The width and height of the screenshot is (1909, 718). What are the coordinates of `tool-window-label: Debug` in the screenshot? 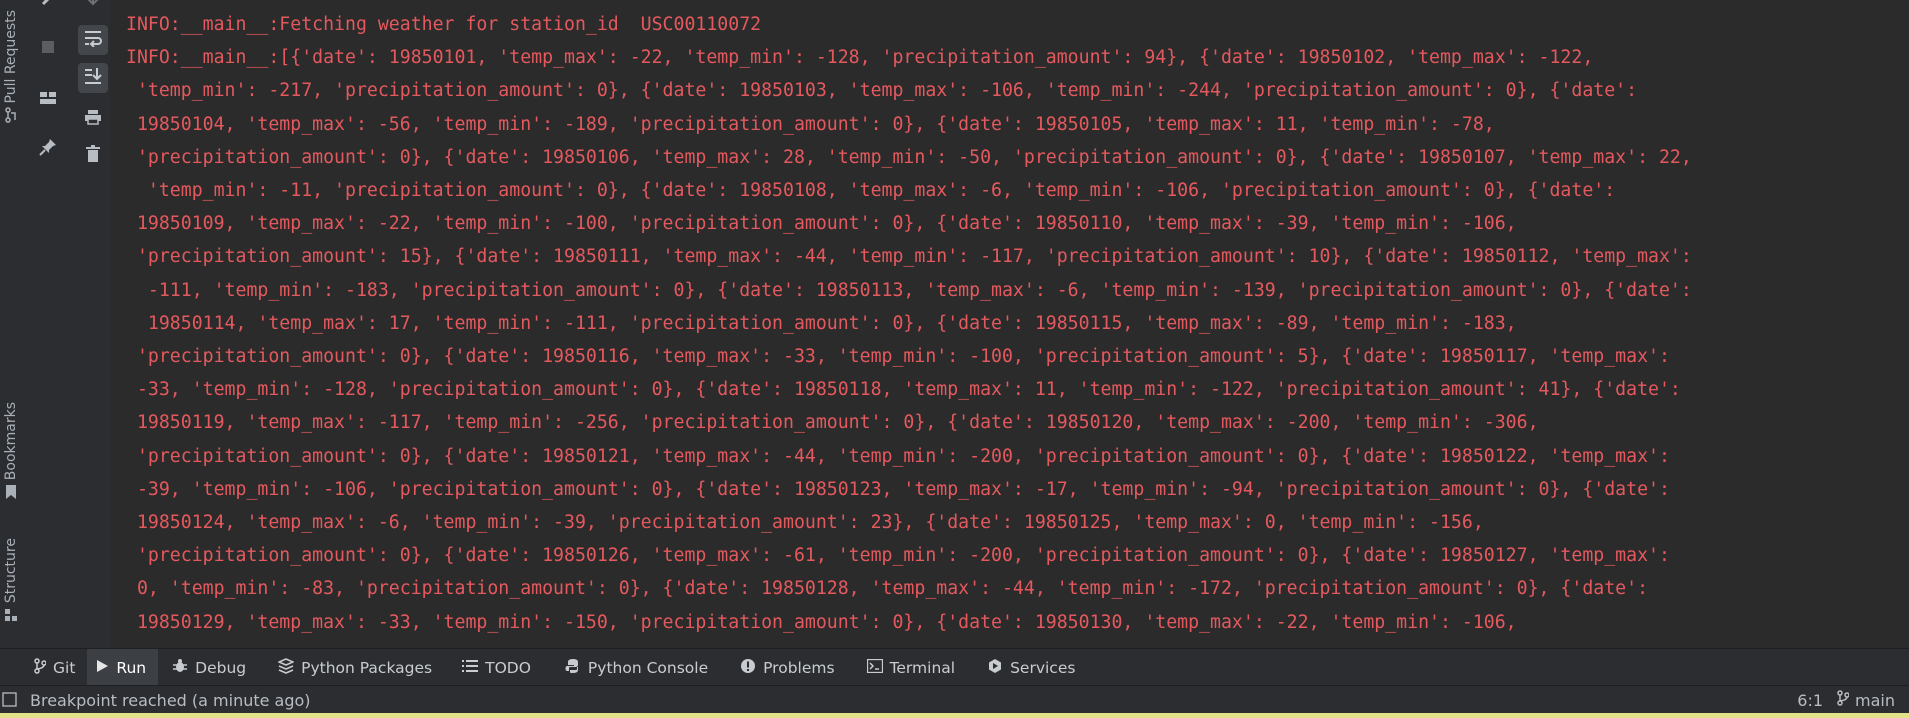 It's located at (221, 667).